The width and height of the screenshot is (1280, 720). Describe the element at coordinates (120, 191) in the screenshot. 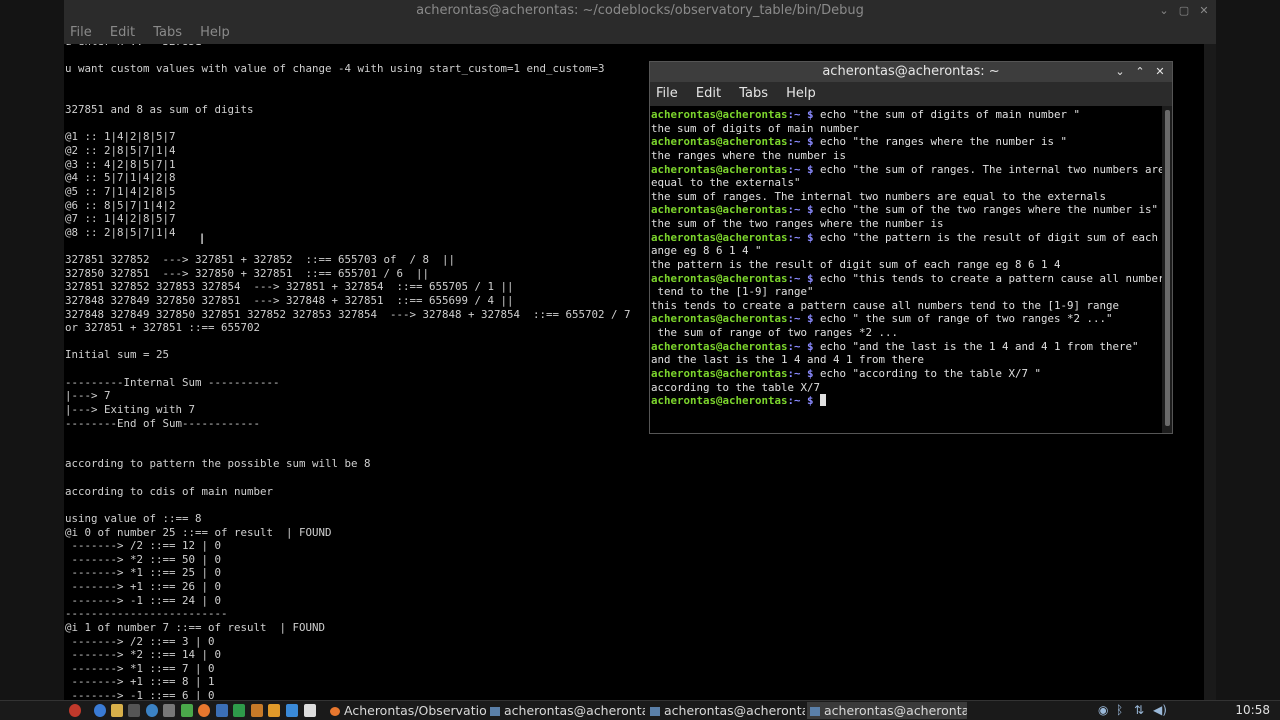

I see `terminal-line: @5 :: 7|1|4|2|8|5` at that location.